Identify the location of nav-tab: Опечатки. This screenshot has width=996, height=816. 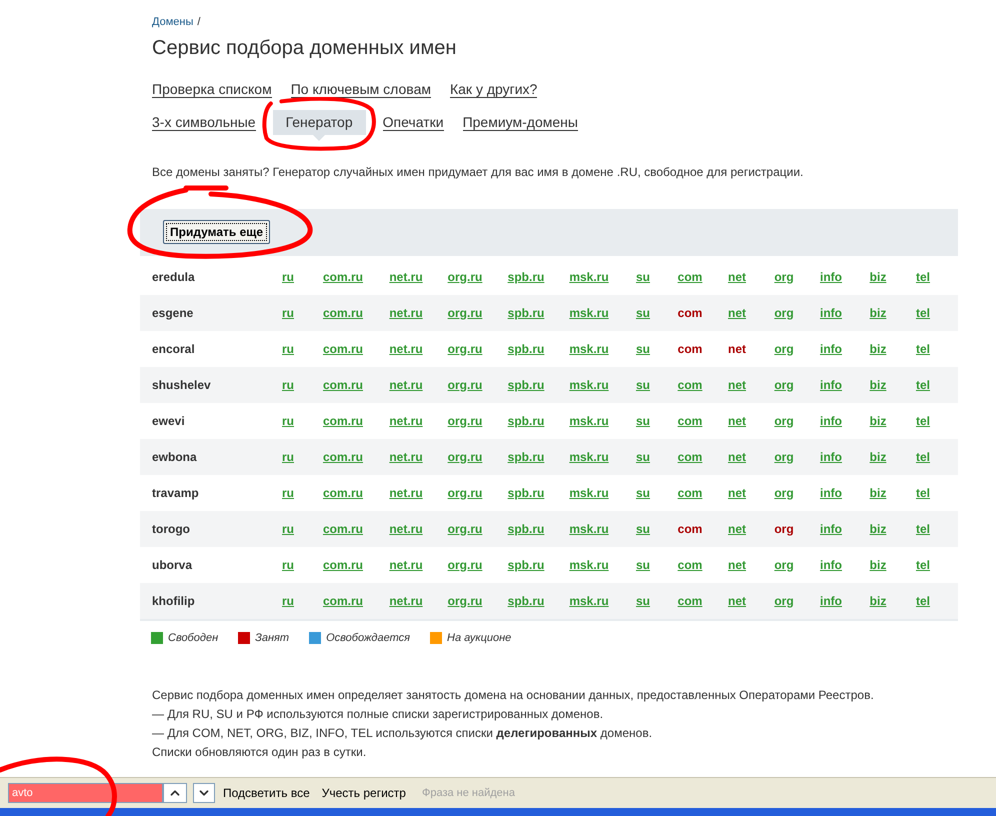
(413, 122).